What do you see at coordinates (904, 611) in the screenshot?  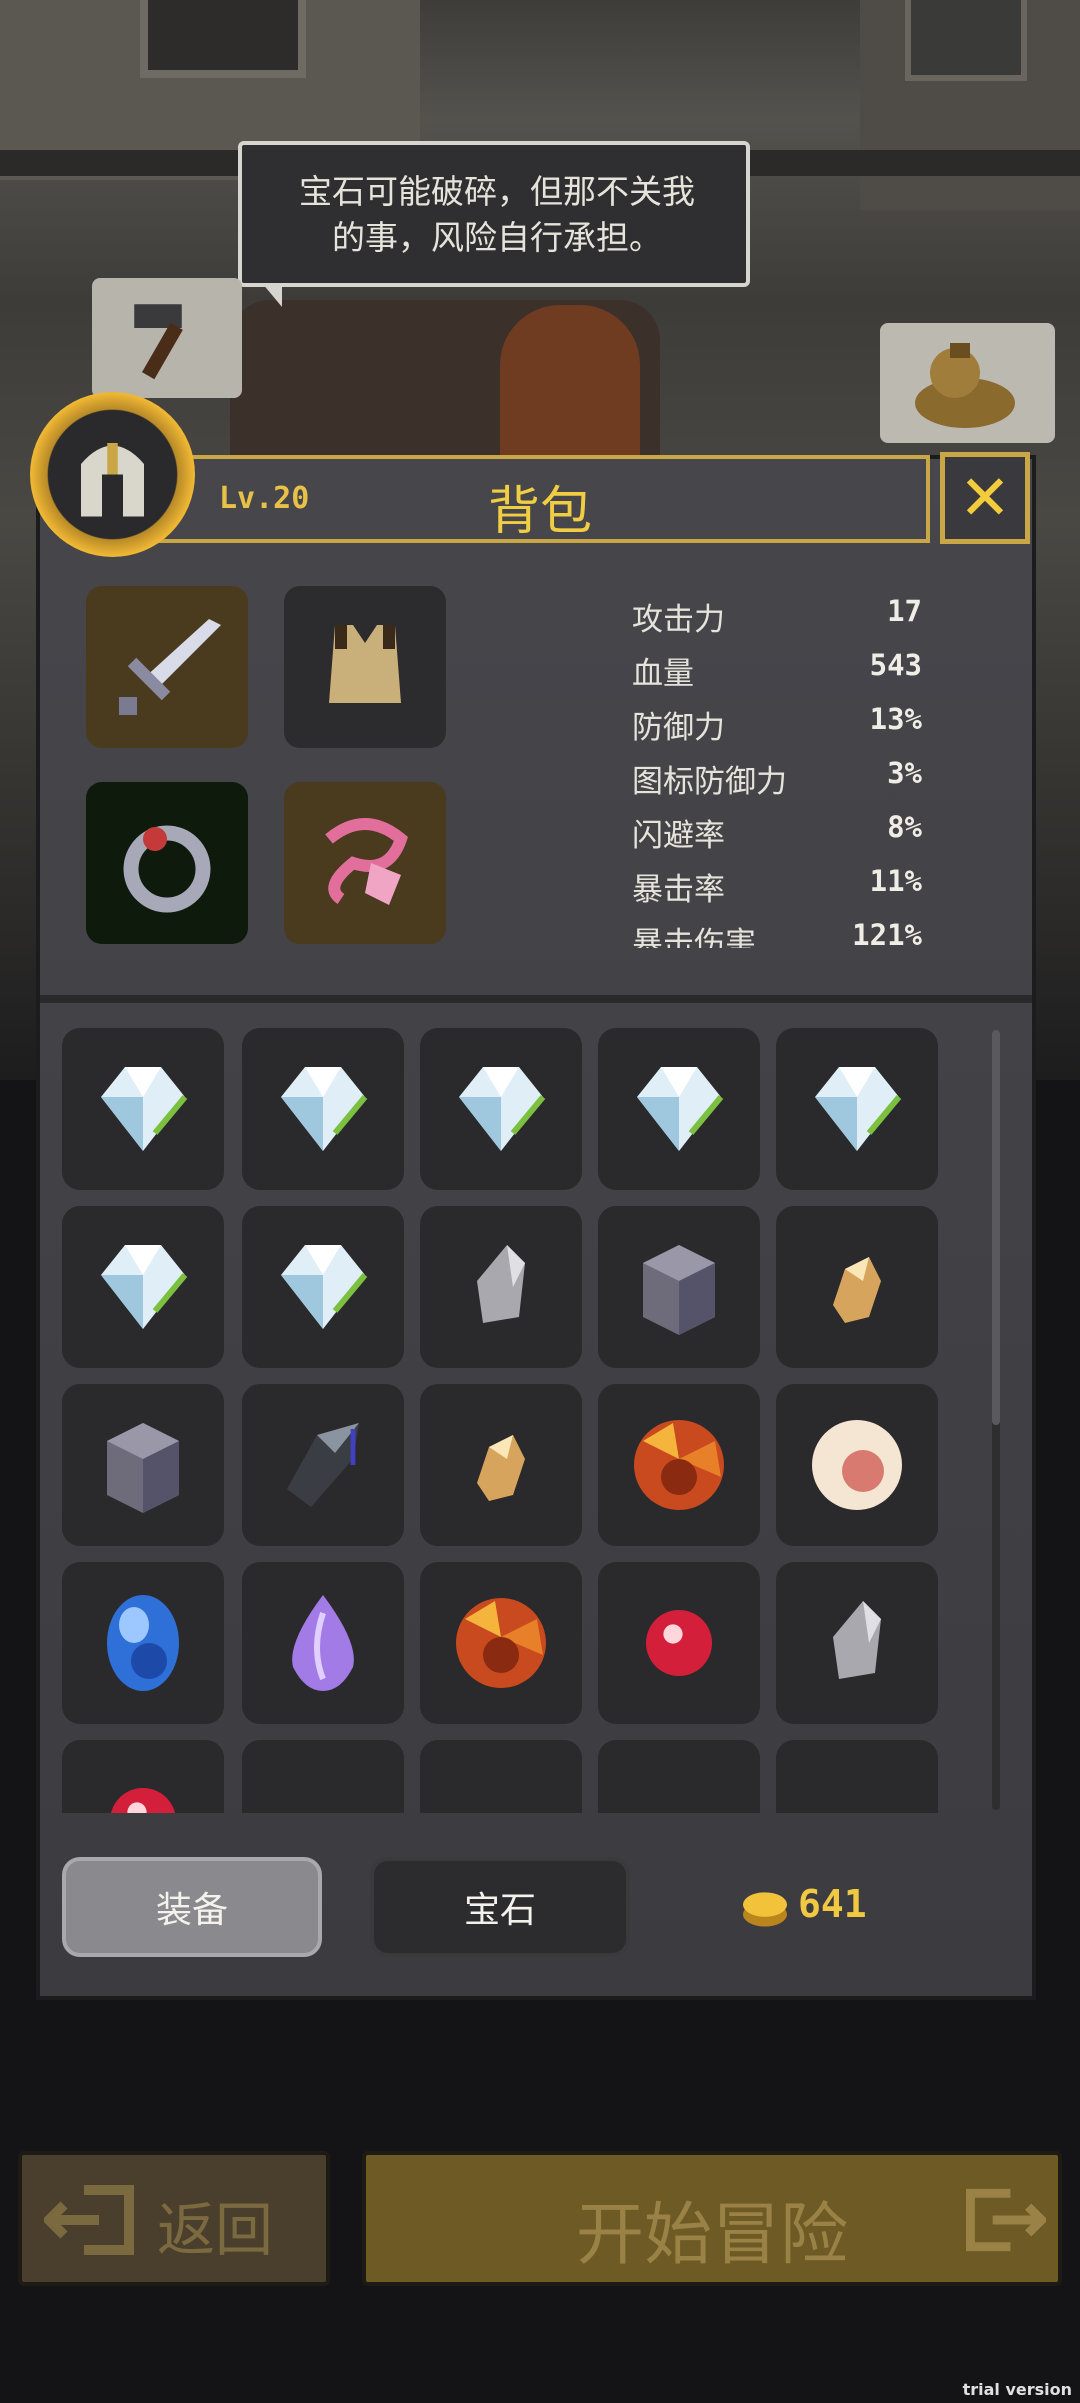 I see `stat-value: 17` at bounding box center [904, 611].